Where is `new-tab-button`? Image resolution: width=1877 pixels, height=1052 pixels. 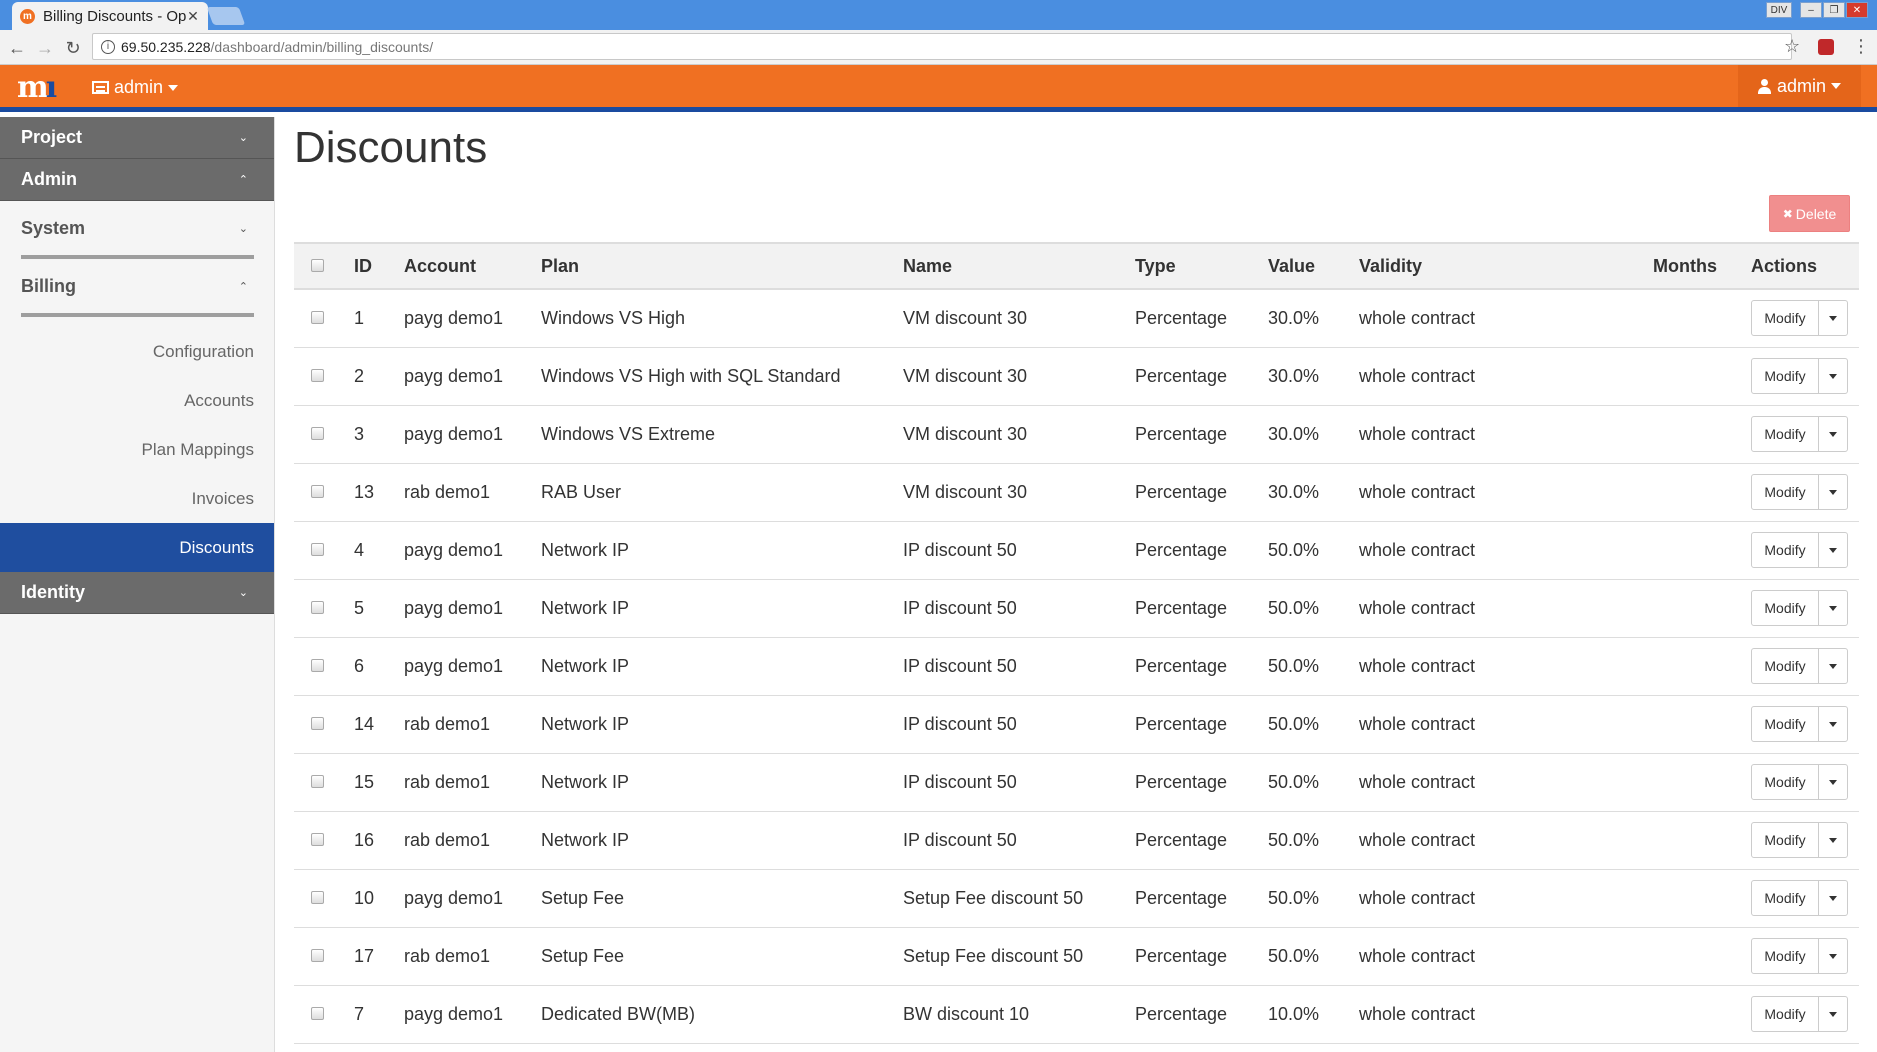 new-tab-button is located at coordinates (226, 16).